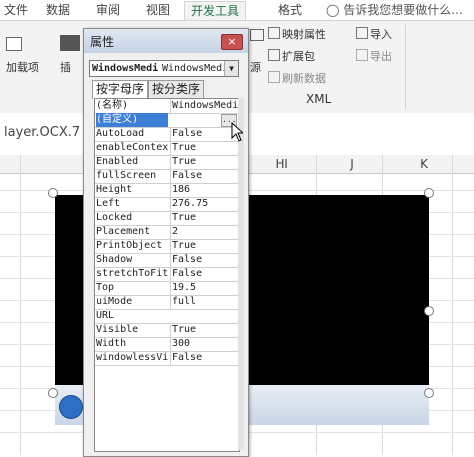 The width and height of the screenshot is (474, 457). Describe the element at coordinates (176, 89) in the screenshot. I see `tab-categorized: 按分类序` at that location.